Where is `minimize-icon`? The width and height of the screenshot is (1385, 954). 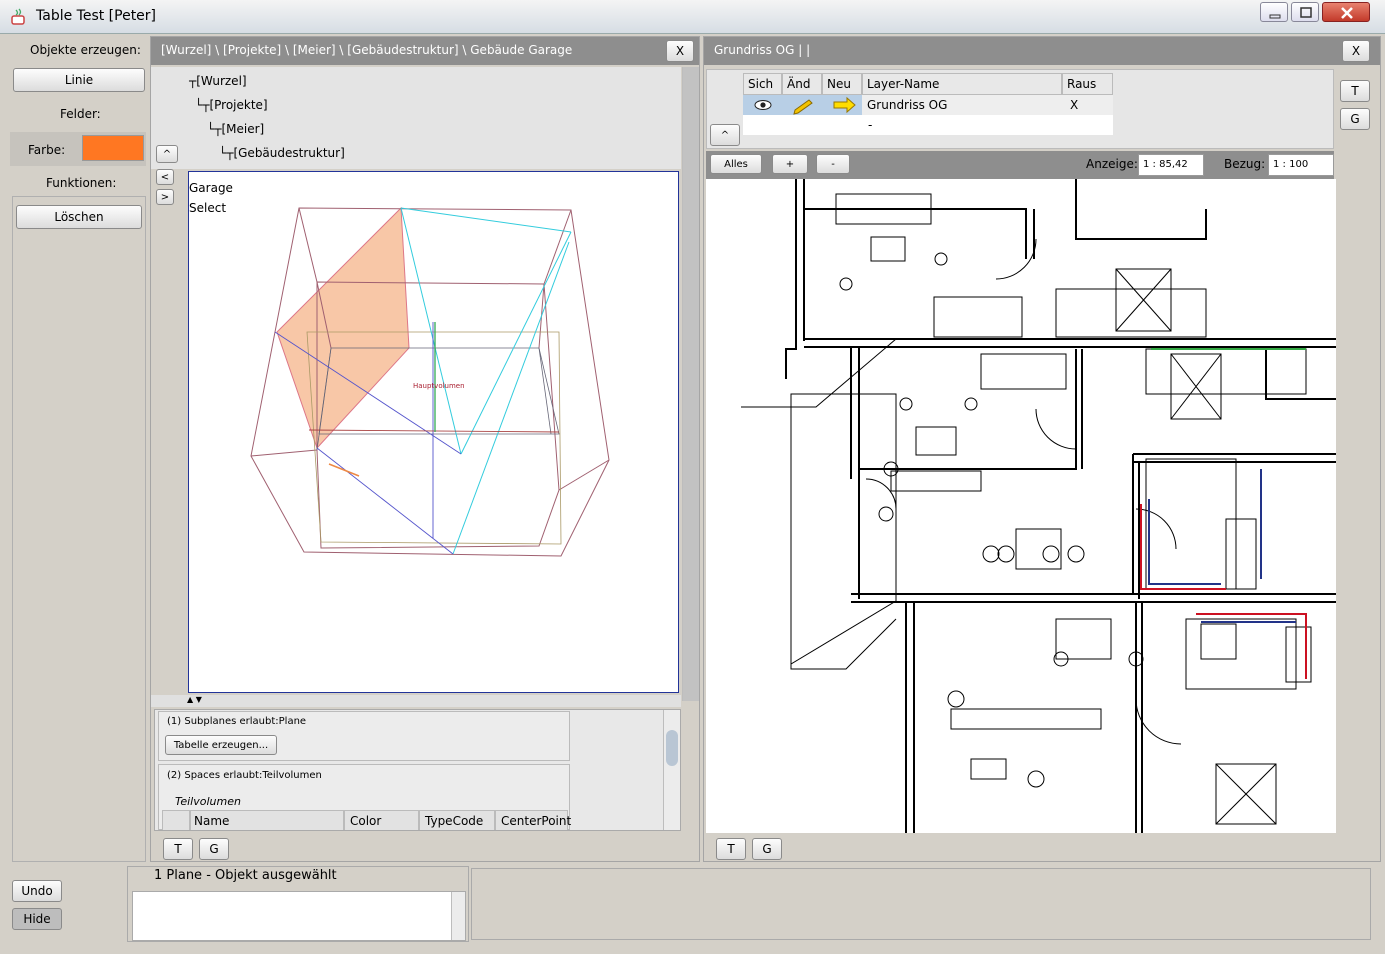 minimize-icon is located at coordinates (1275, 16).